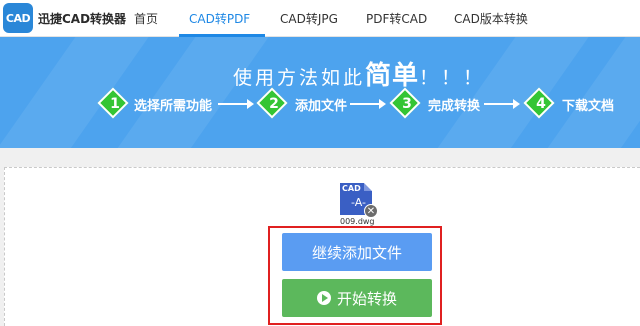 The height and width of the screenshot is (326, 640). I want to click on tagline-text: 使用方法如此, so click(299, 78).